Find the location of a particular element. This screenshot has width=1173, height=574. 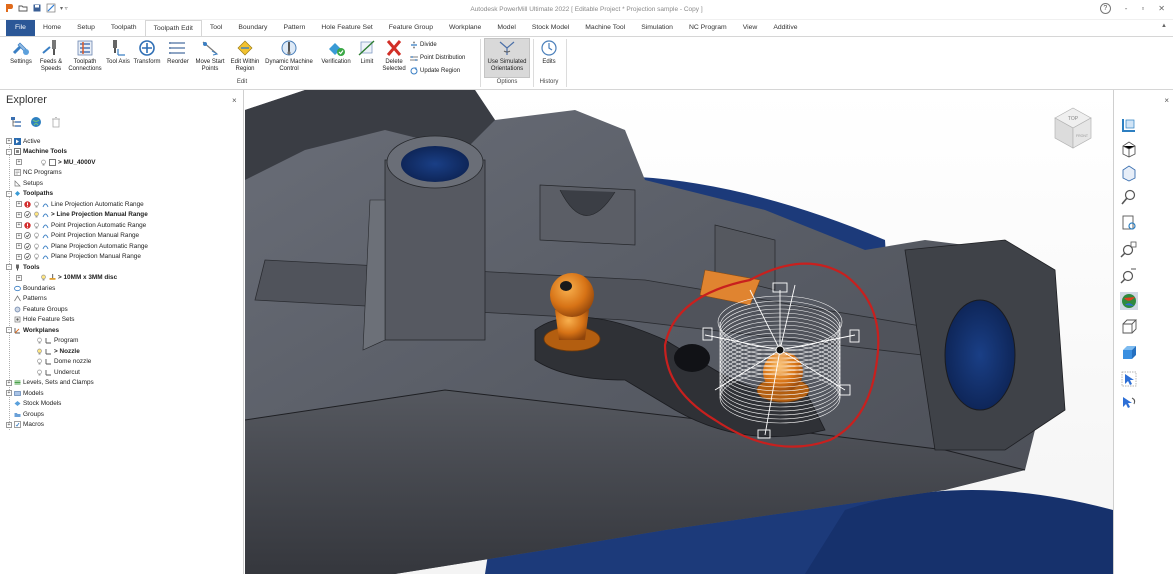

edits-button: Edits is located at coordinates (549, 52).